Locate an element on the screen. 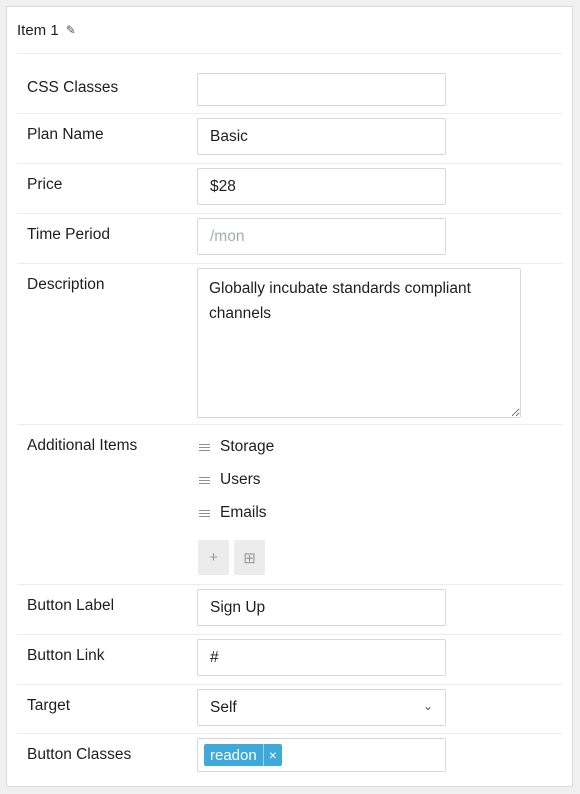 This screenshot has width=580, height=794. grid-icon: ⊞ is located at coordinates (249, 558).